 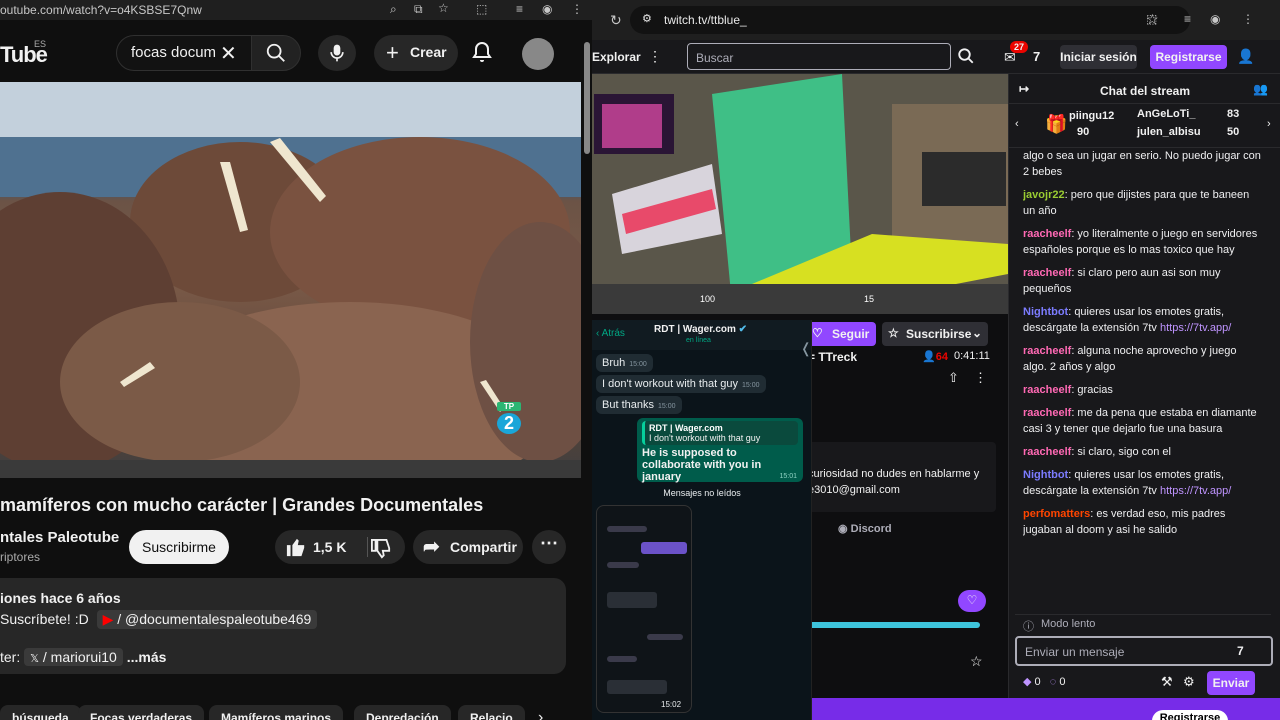 I want to click on explore-link: Explorar, so click(x=616, y=57).